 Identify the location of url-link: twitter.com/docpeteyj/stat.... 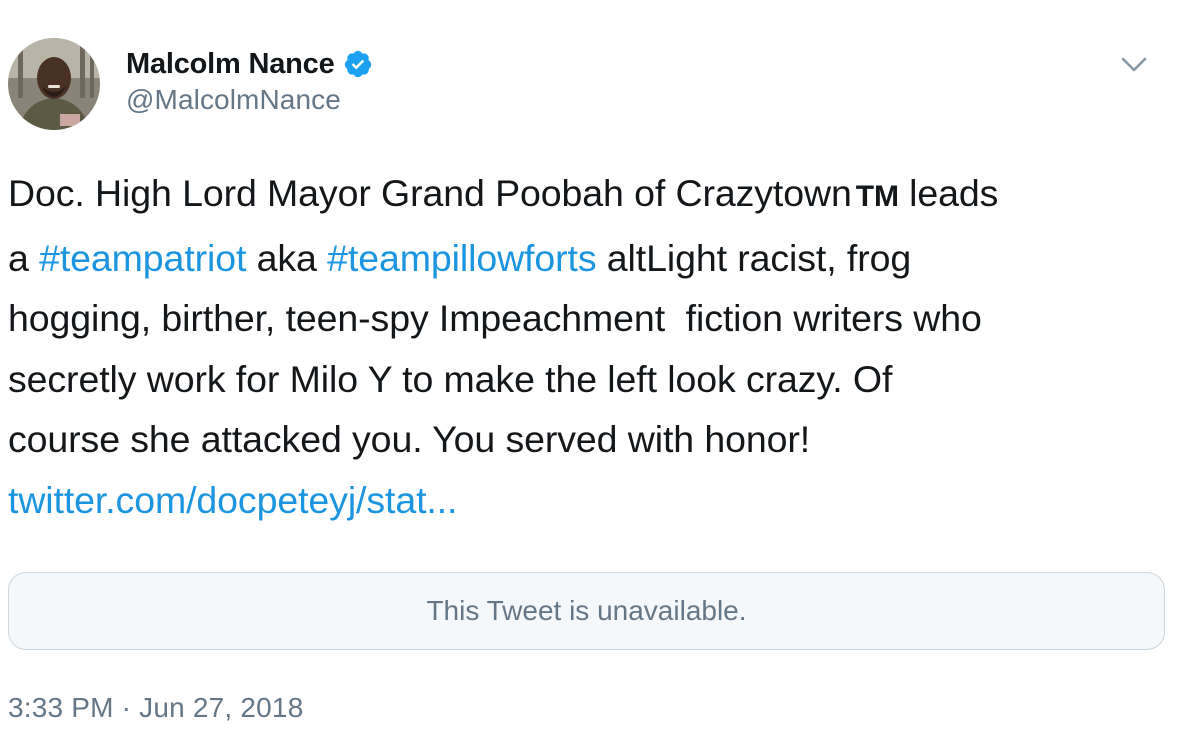
(232, 500).